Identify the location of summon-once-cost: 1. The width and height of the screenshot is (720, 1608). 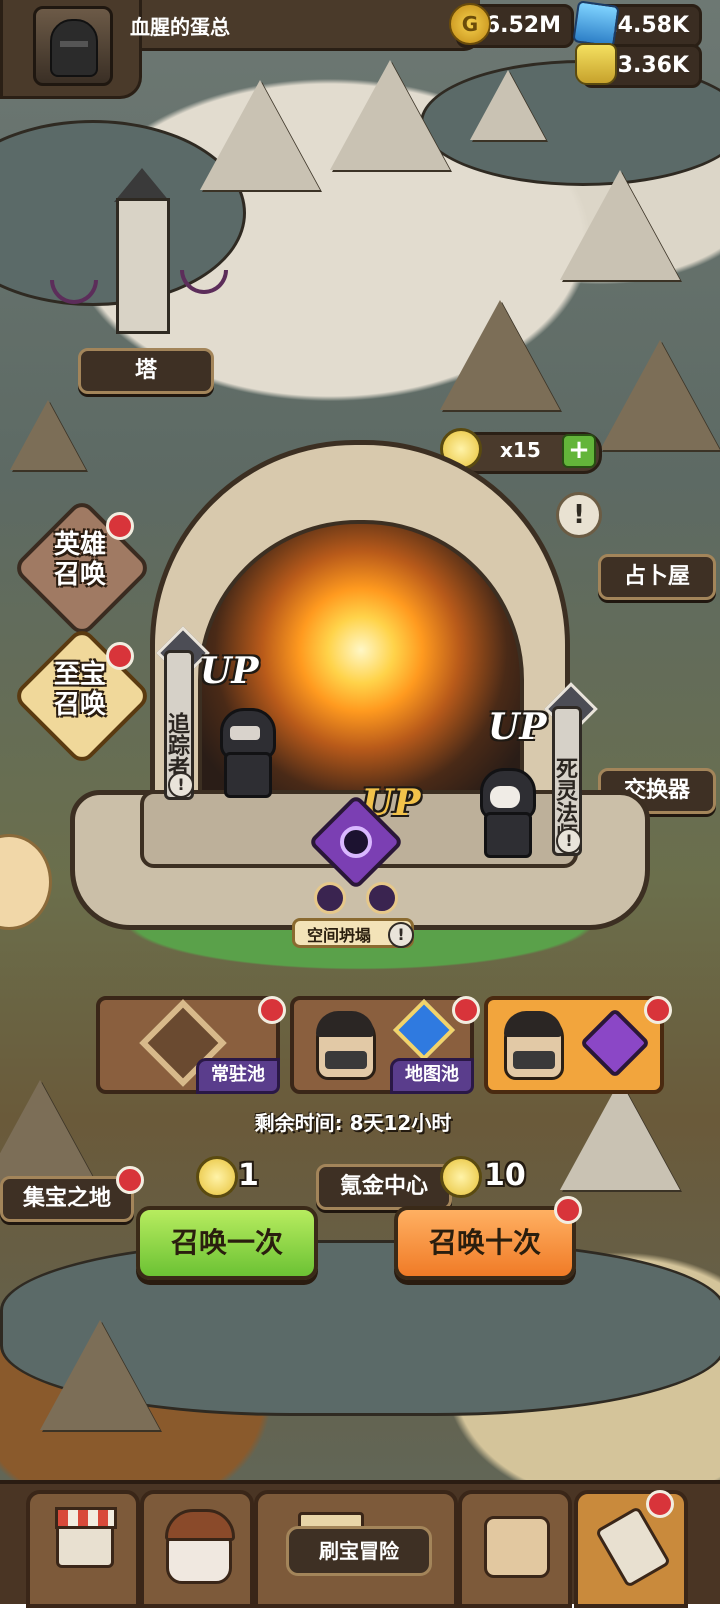
(248, 1175).